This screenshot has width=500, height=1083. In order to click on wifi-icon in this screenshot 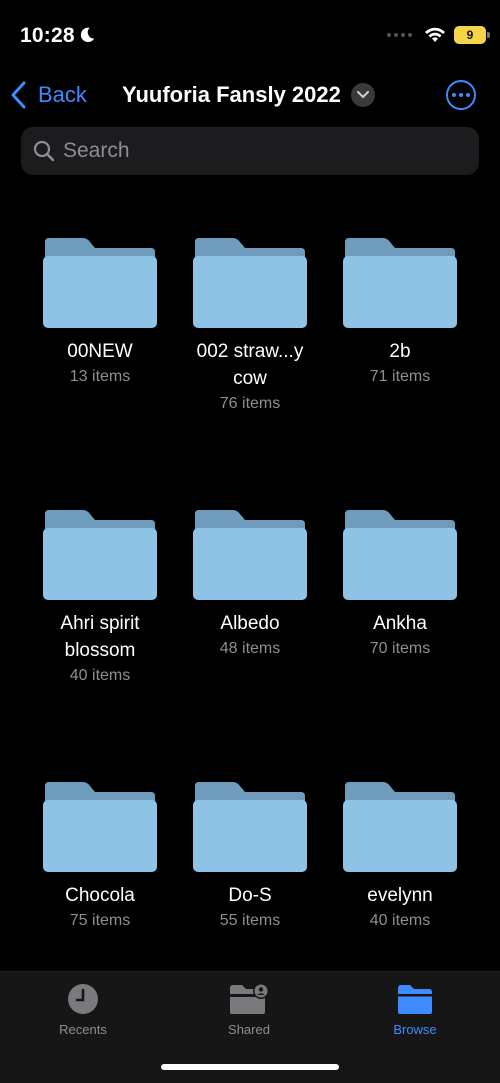, I will do `click(435, 34)`.